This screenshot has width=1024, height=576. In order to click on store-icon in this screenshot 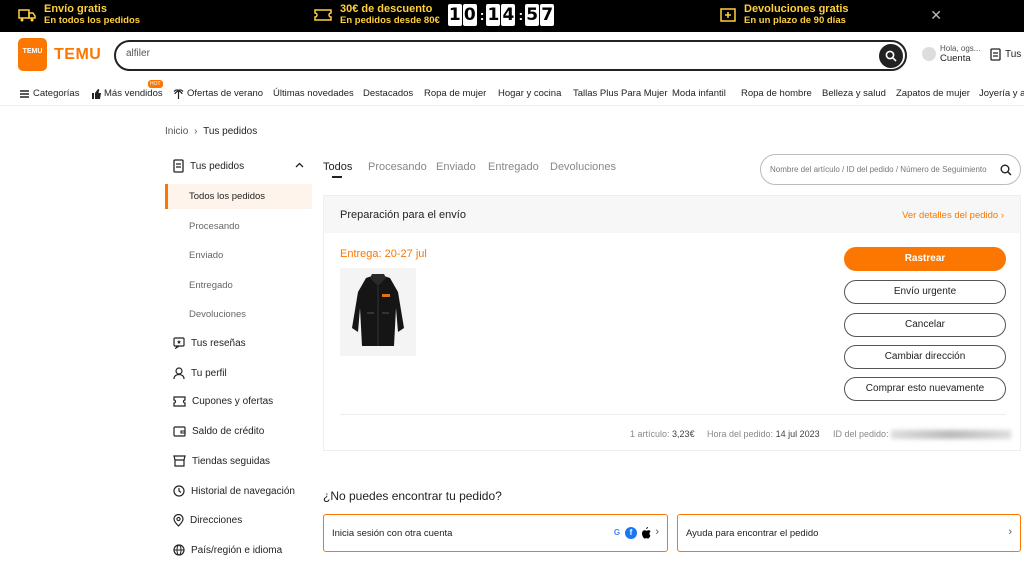, I will do `click(179, 461)`.